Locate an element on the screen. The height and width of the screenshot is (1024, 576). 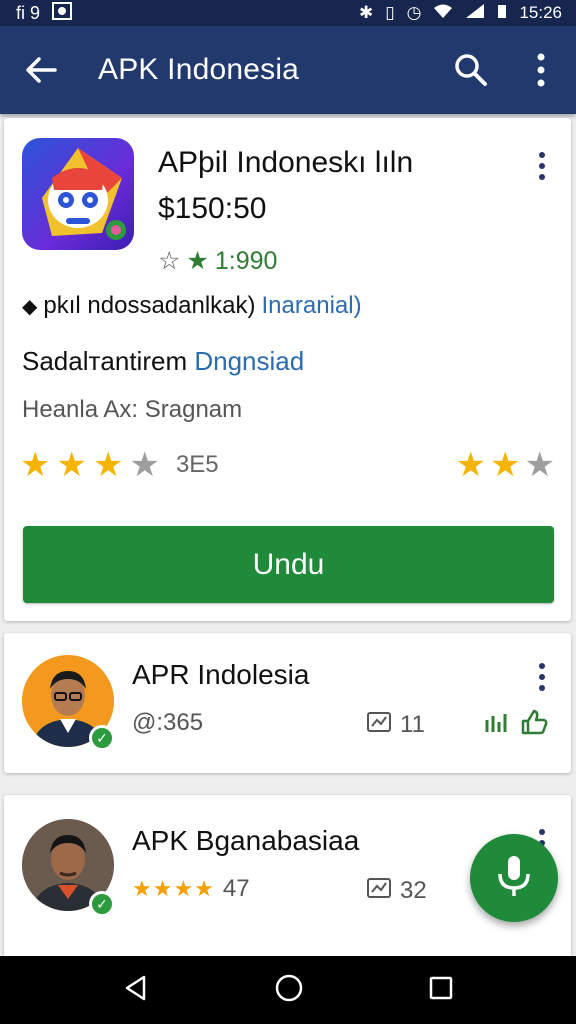
info-line-2-link: Dngnsiad is located at coordinates (249, 361).